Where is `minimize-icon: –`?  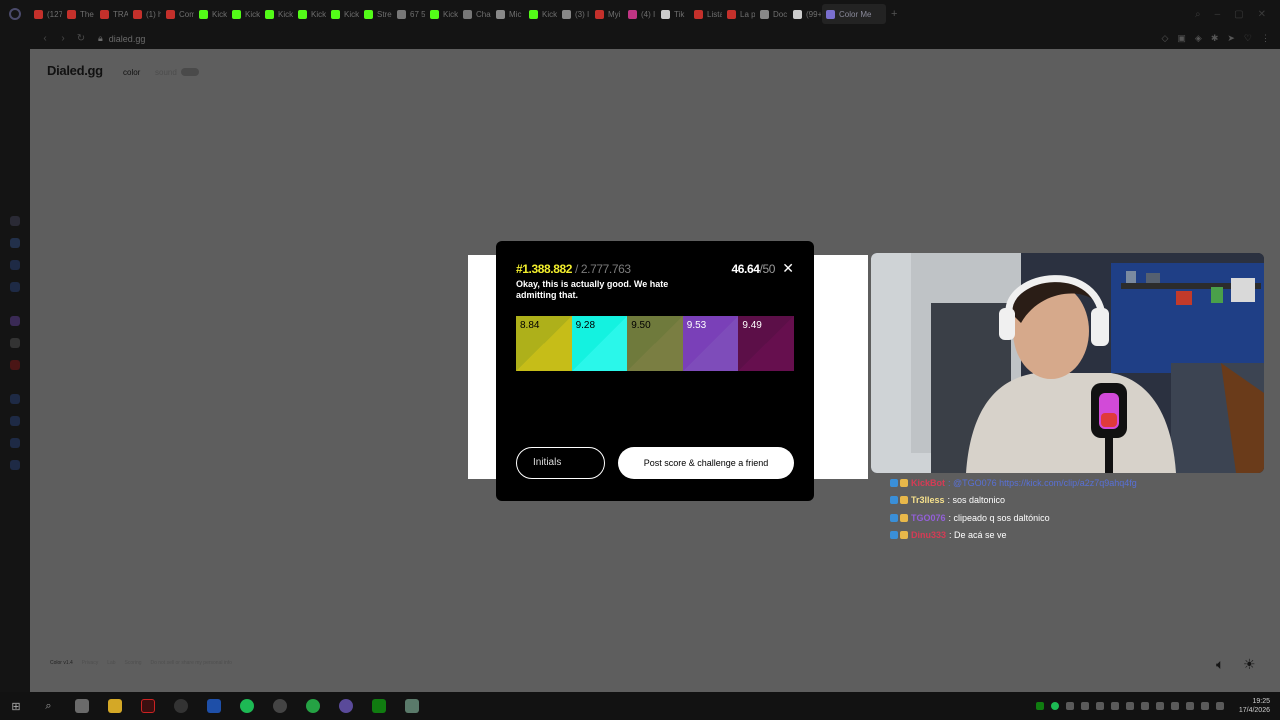 minimize-icon: – is located at coordinates (1218, 14).